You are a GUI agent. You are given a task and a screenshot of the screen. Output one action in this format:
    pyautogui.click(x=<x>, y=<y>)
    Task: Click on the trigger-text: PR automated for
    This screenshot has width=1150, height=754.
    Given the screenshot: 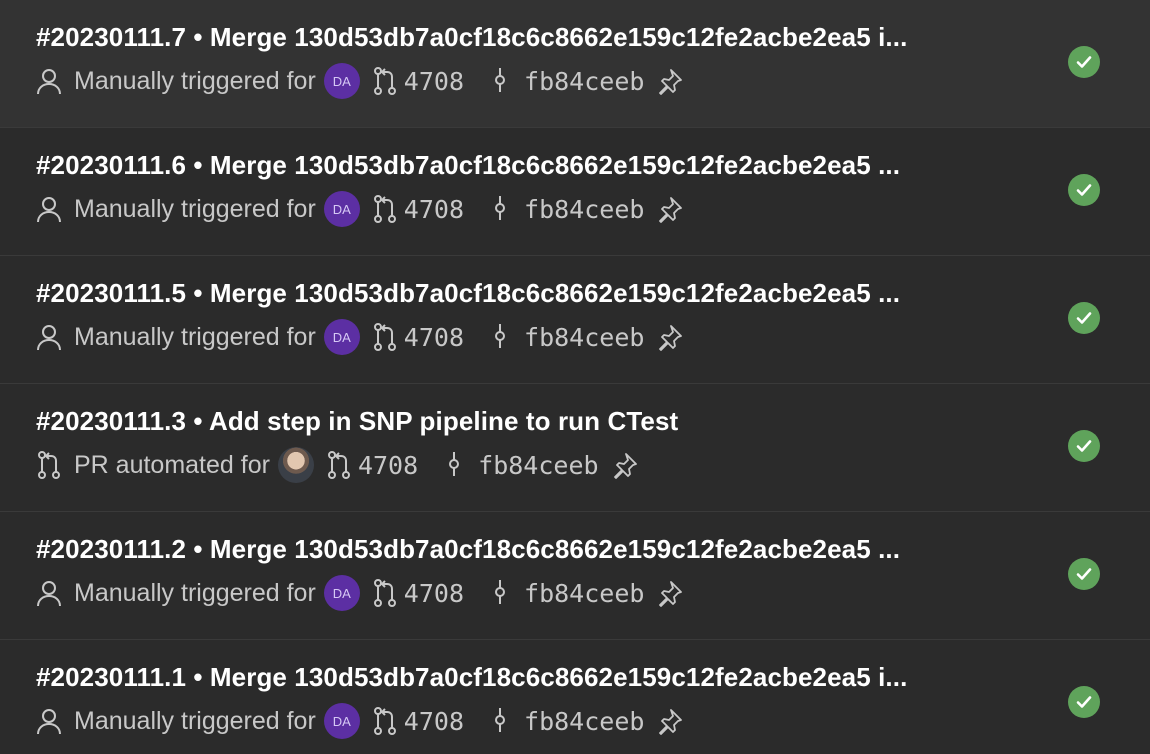 What is the action you would take?
    pyautogui.click(x=172, y=464)
    